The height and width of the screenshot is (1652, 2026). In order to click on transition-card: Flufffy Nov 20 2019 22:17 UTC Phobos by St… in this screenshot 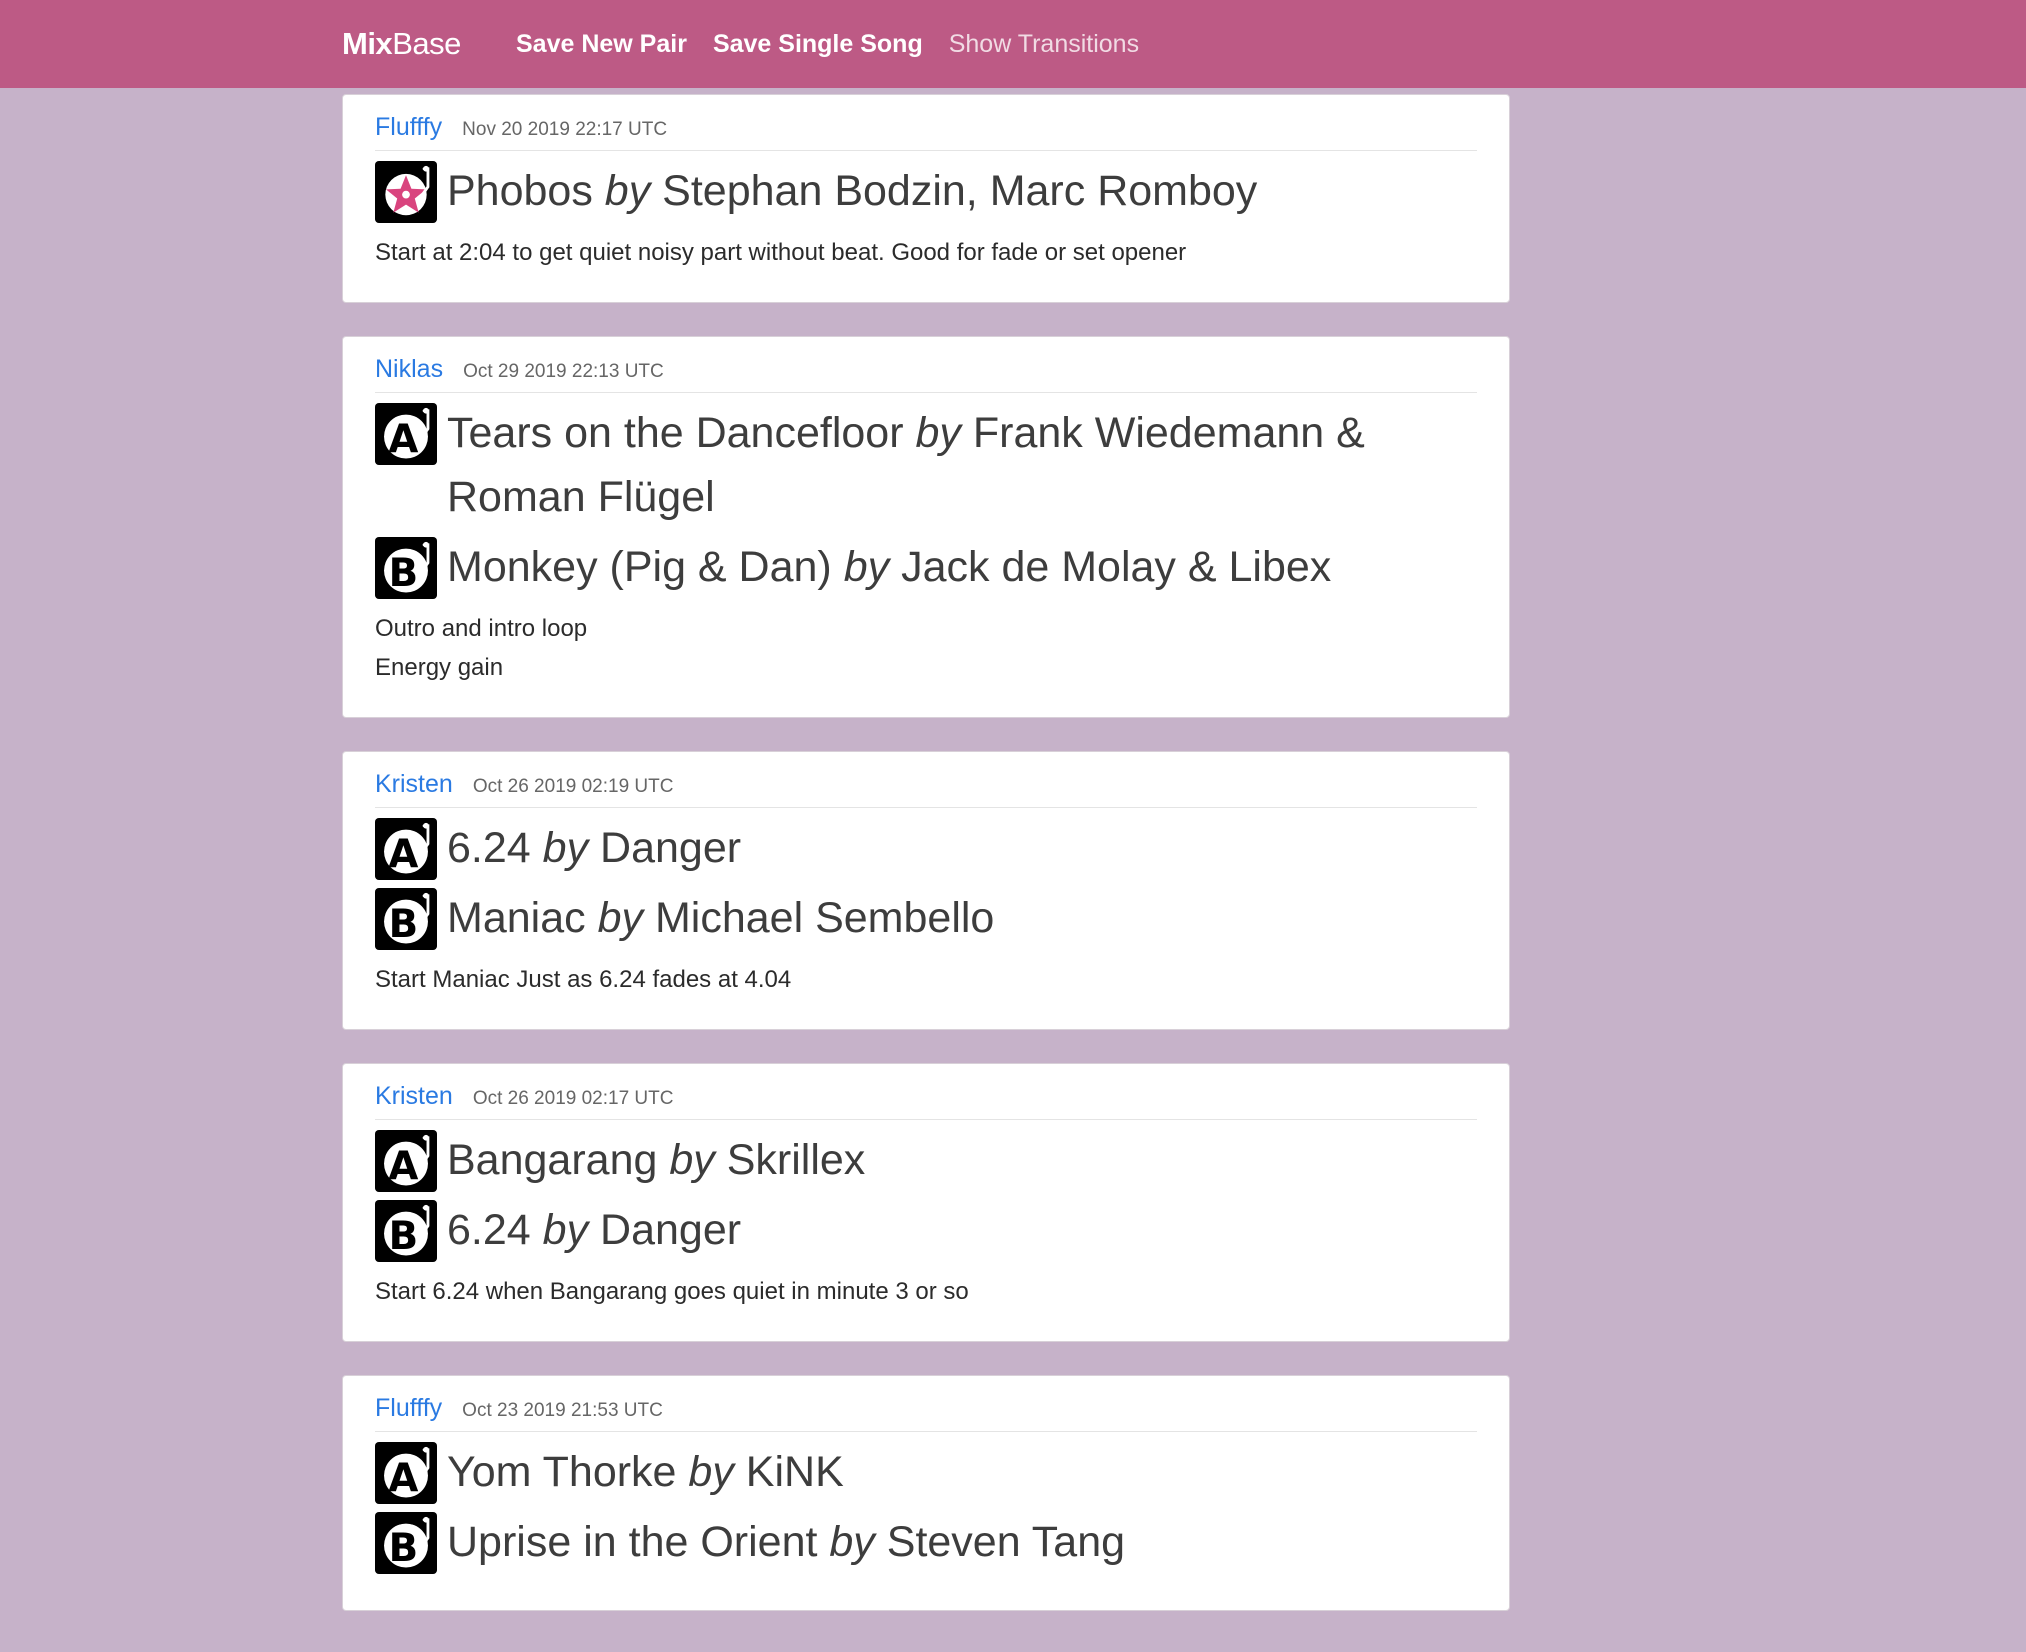, I will do `click(926, 198)`.